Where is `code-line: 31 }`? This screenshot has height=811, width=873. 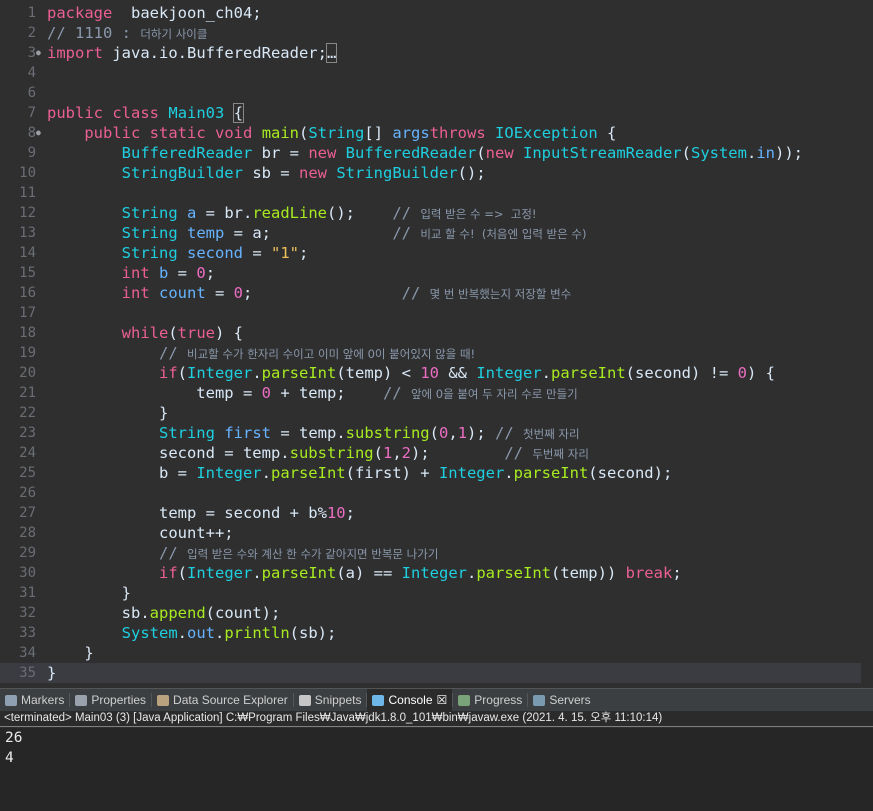 code-line: 31 } is located at coordinates (436, 593).